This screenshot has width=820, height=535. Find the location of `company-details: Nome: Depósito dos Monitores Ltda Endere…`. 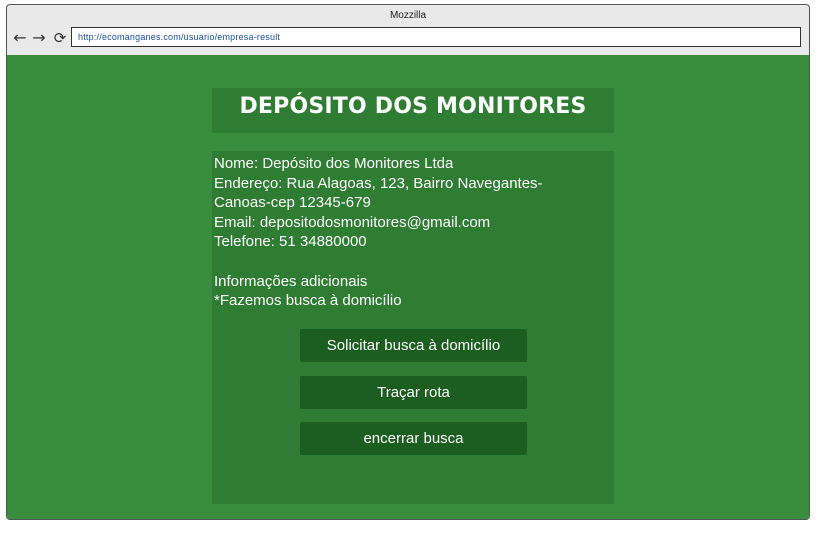

company-details: Nome: Depósito dos Monitores Ltda Endere… is located at coordinates (394, 232).